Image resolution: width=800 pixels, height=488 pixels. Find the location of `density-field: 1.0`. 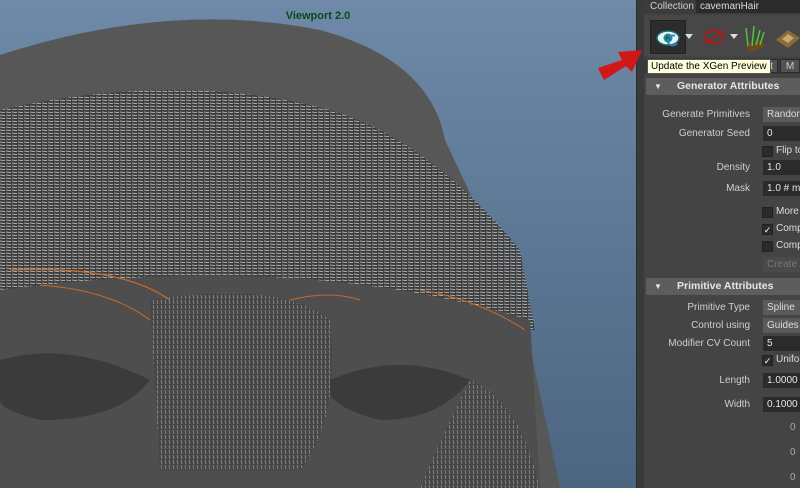

density-field: 1.0 is located at coordinates (781, 167).